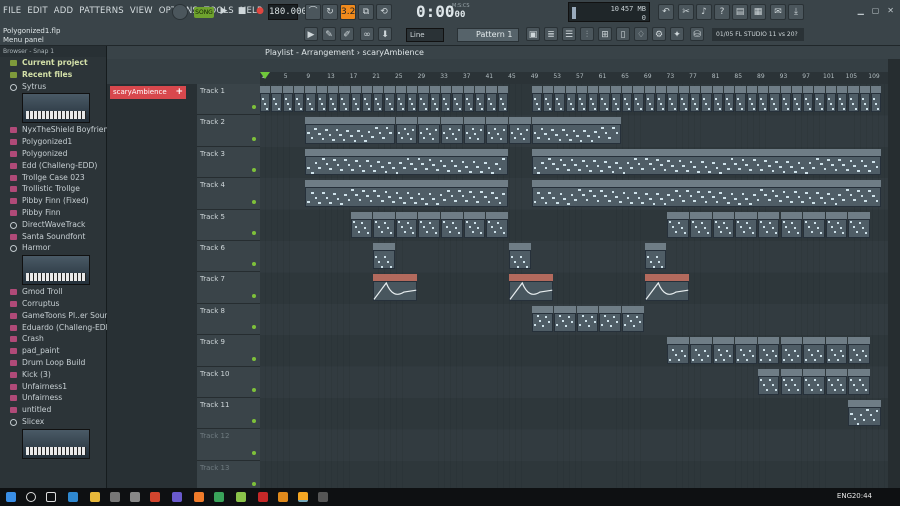 The height and width of the screenshot is (506, 900). What do you see at coordinates (53, 422) in the screenshot?
I see `browser-item: Slicex` at bounding box center [53, 422].